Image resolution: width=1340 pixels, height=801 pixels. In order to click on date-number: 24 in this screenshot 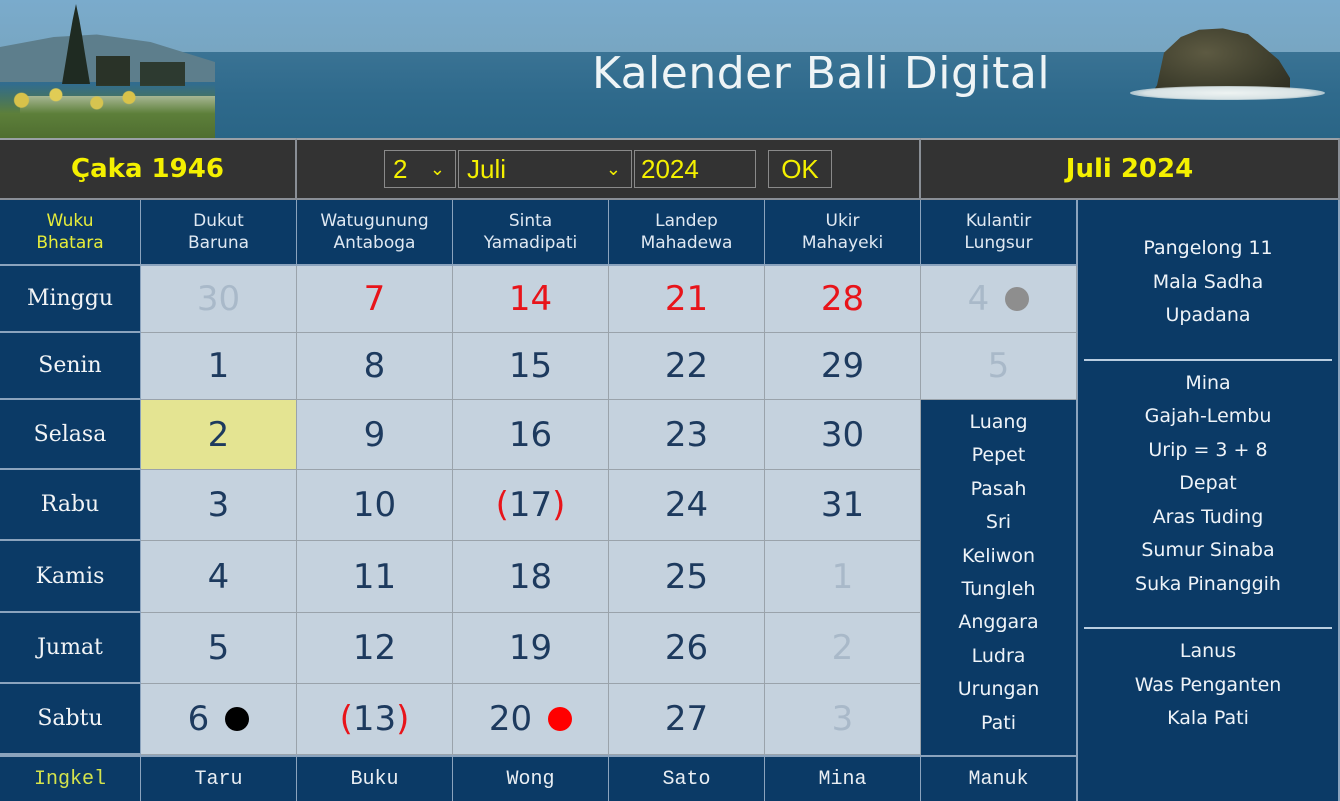, I will do `click(686, 505)`.